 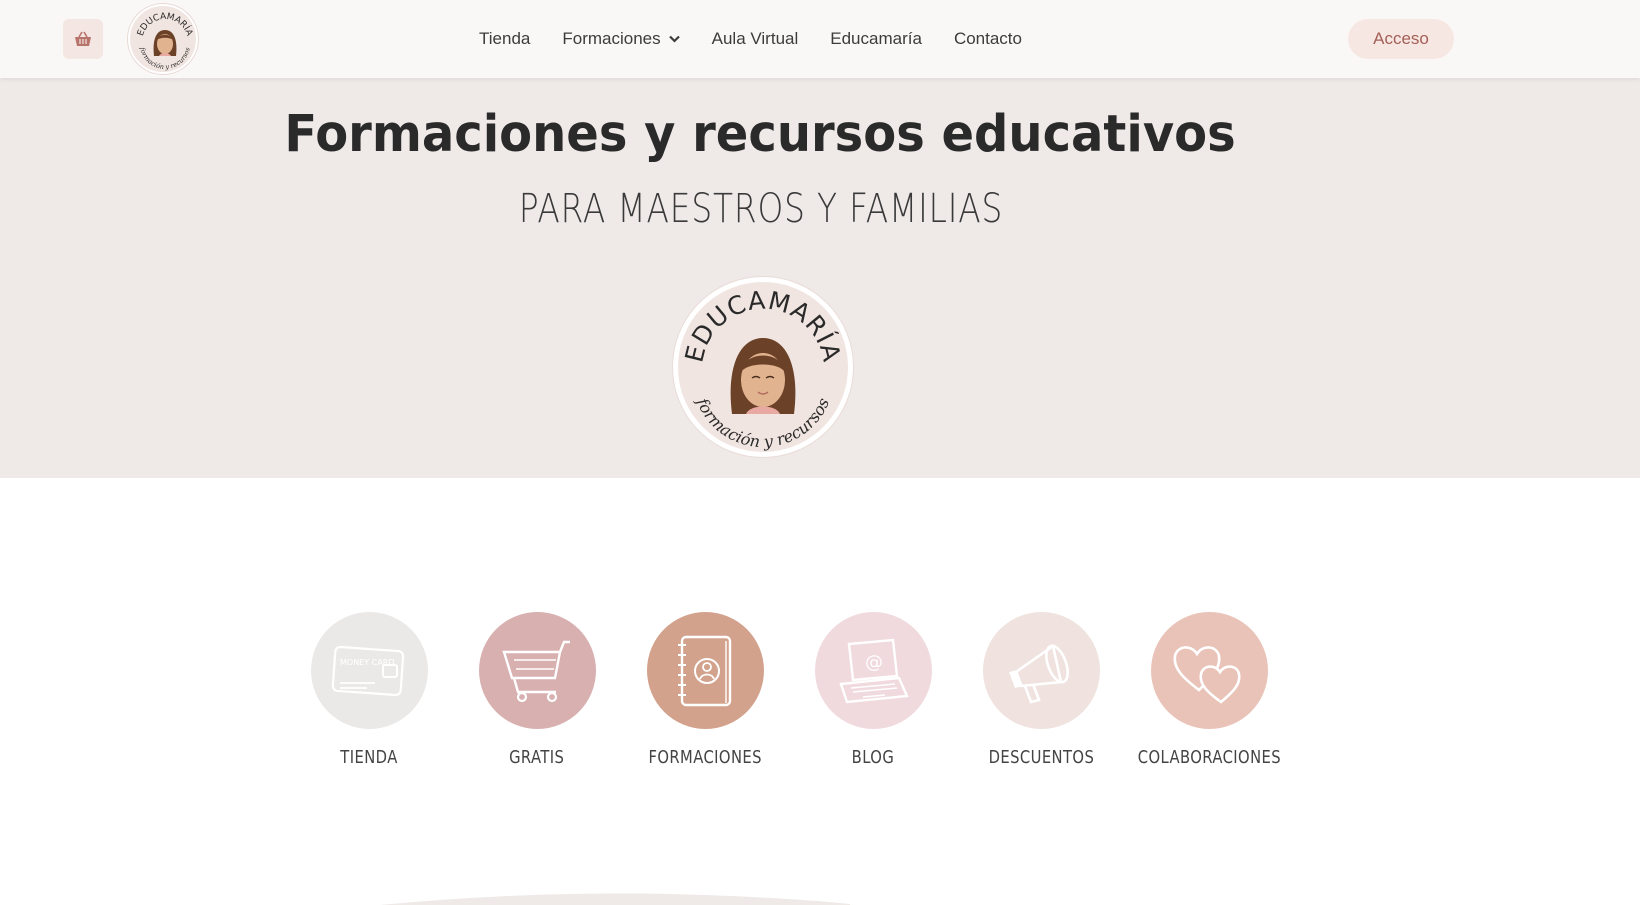 I want to click on nav-item-label: Aula Virtual, so click(x=755, y=38).